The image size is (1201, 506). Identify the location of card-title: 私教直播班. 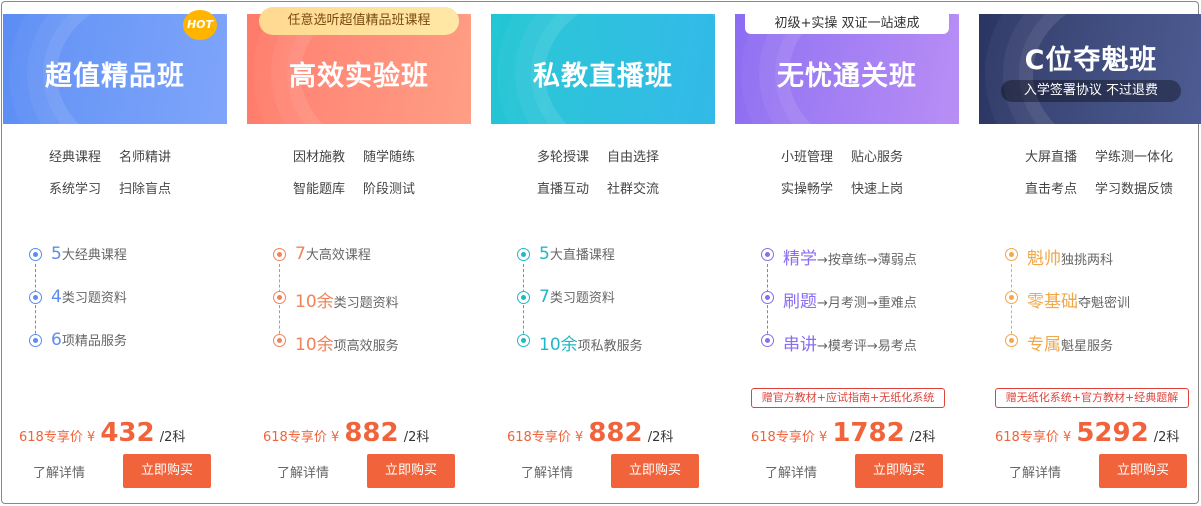
(603, 76).